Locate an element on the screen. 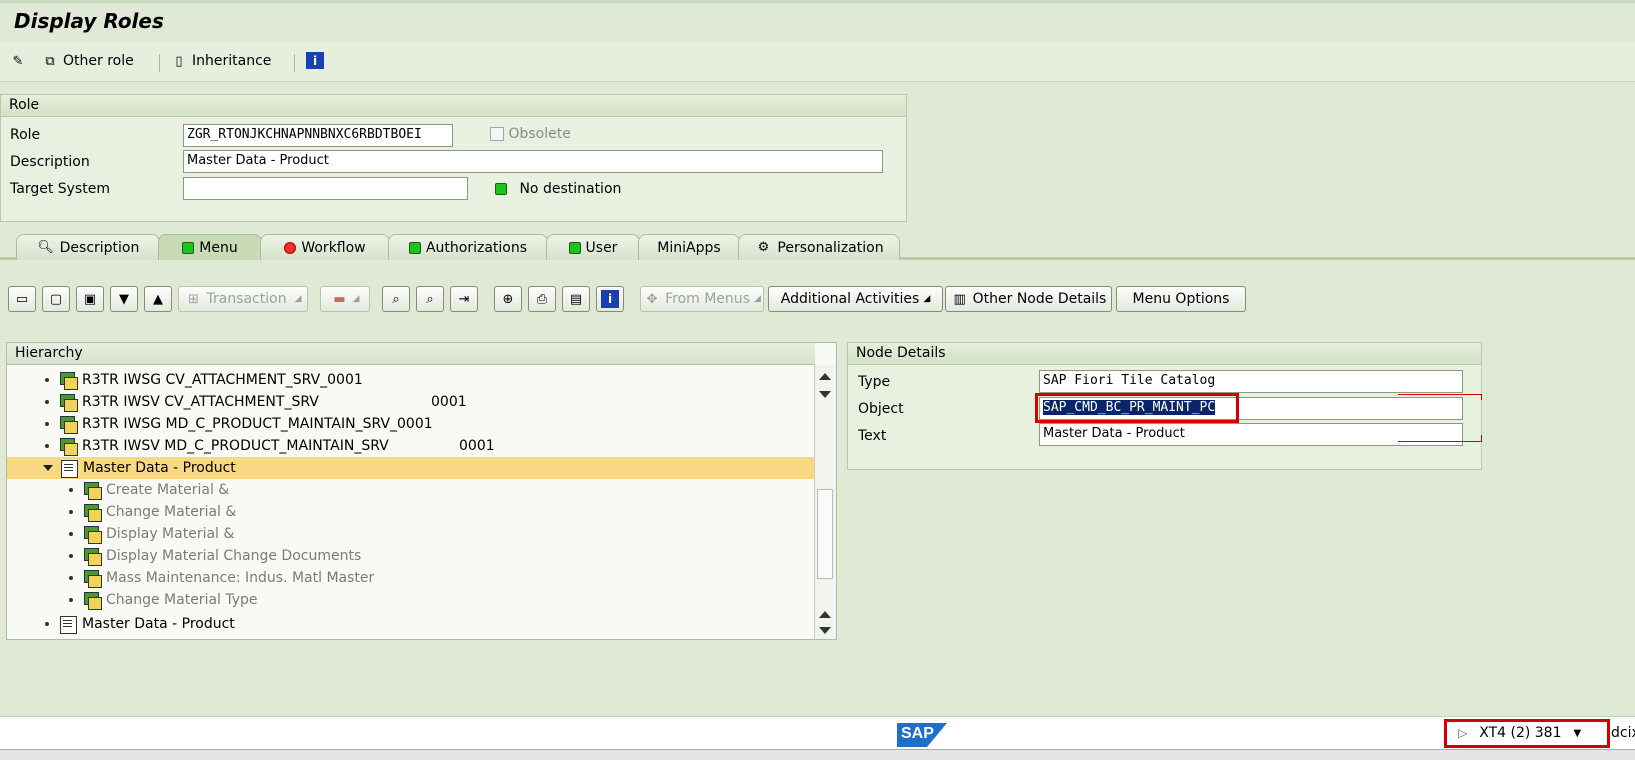  tab-user: User is located at coordinates (593, 247).